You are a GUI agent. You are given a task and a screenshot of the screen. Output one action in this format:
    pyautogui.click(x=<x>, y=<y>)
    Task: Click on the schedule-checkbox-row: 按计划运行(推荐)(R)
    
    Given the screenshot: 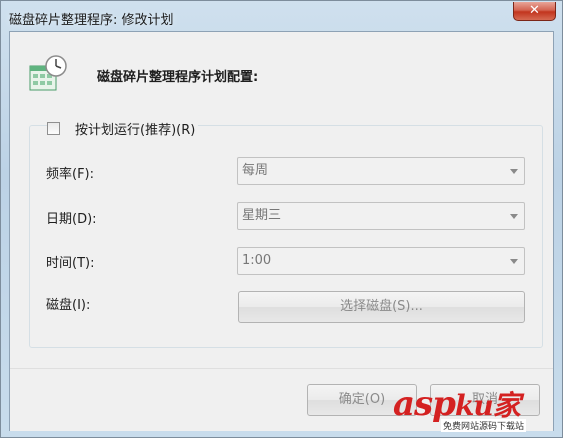 What is the action you would take?
    pyautogui.click(x=123, y=128)
    